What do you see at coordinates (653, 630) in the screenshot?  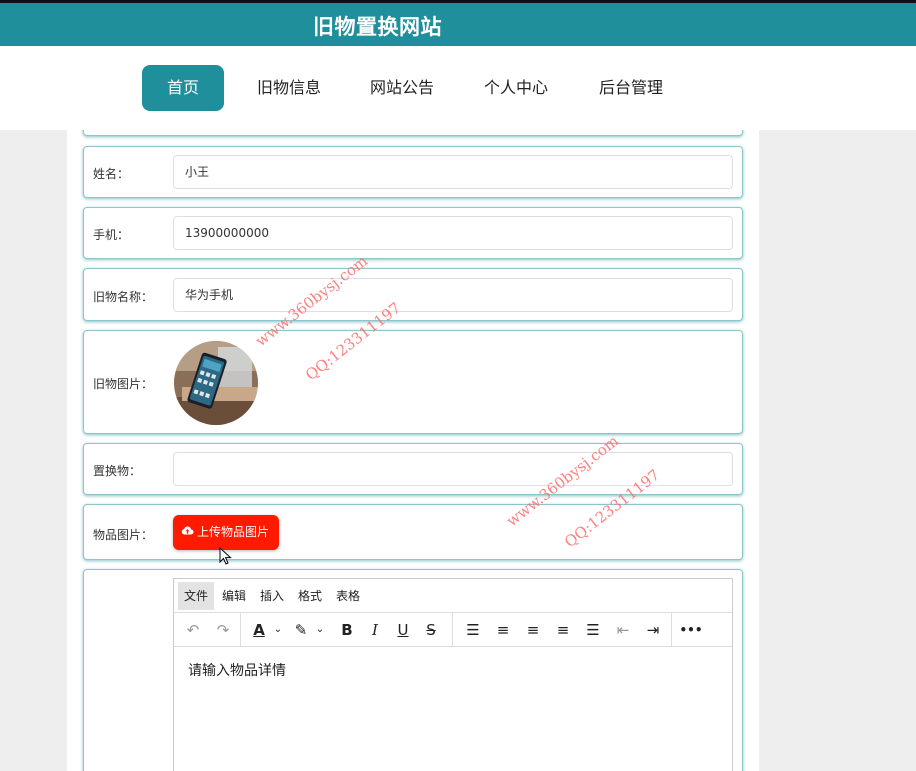 I see `indent-icon: ⇥` at bounding box center [653, 630].